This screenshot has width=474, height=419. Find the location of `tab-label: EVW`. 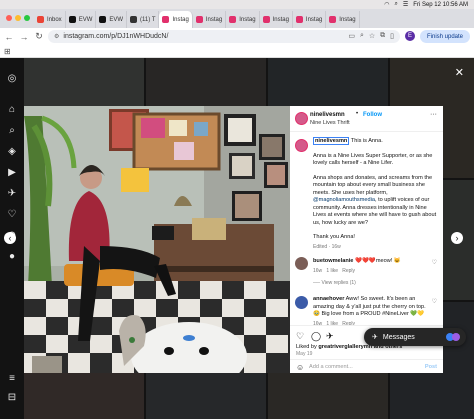

tab-label: EVW is located at coordinates (116, 19).